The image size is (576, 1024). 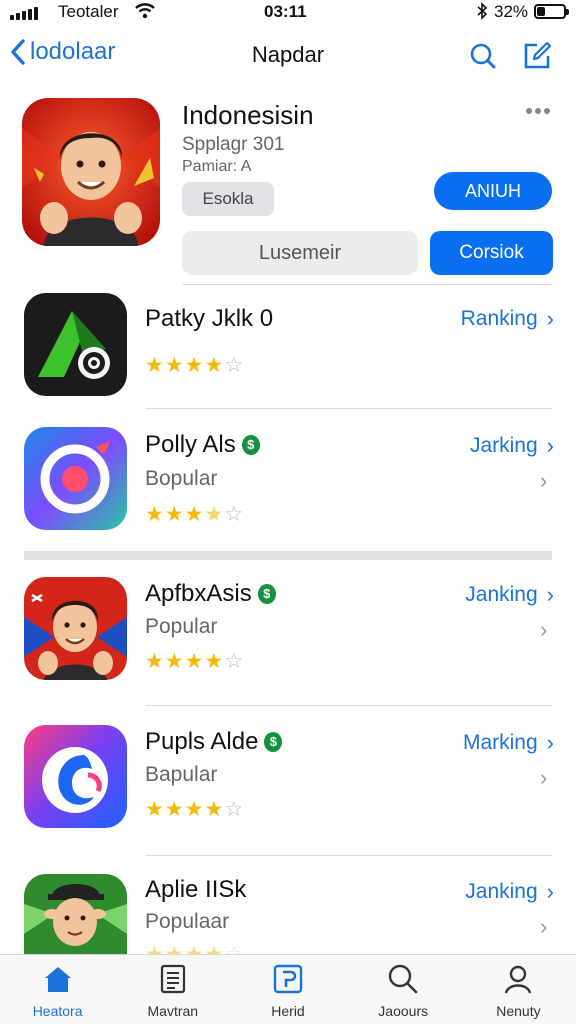 I want to click on ranking-link: Ranking ›, so click(x=507, y=319).